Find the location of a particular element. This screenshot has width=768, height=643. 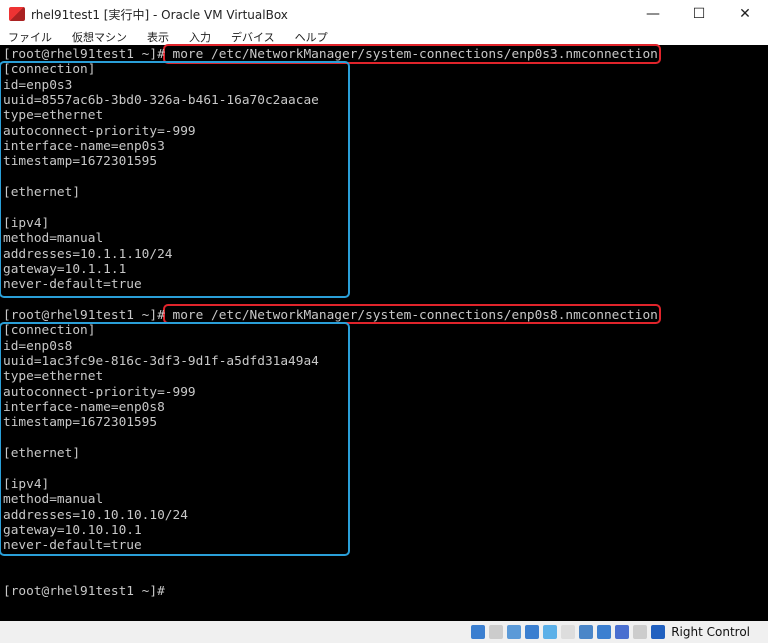

shell-prompt-line: [root@rhel91test1 ~]# is located at coordinates (88, 592).